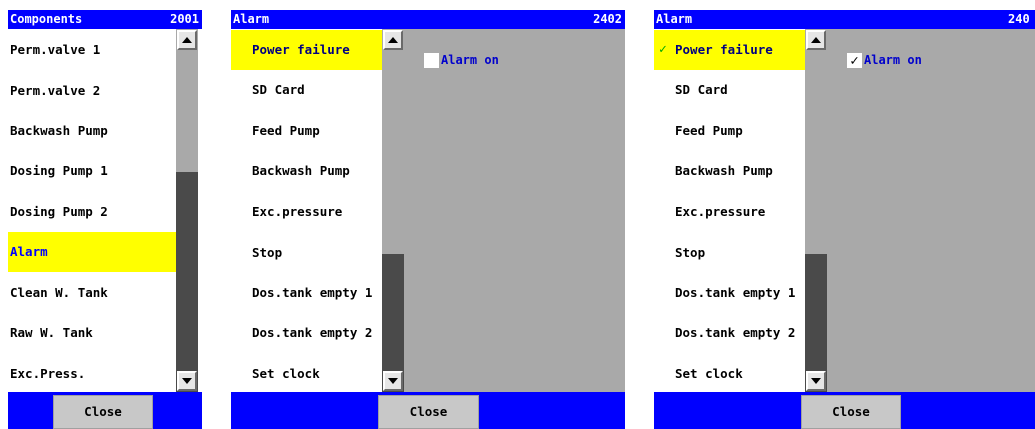  Describe the element at coordinates (93, 171) in the screenshot. I see `list-item: Dosing Pump 1` at that location.